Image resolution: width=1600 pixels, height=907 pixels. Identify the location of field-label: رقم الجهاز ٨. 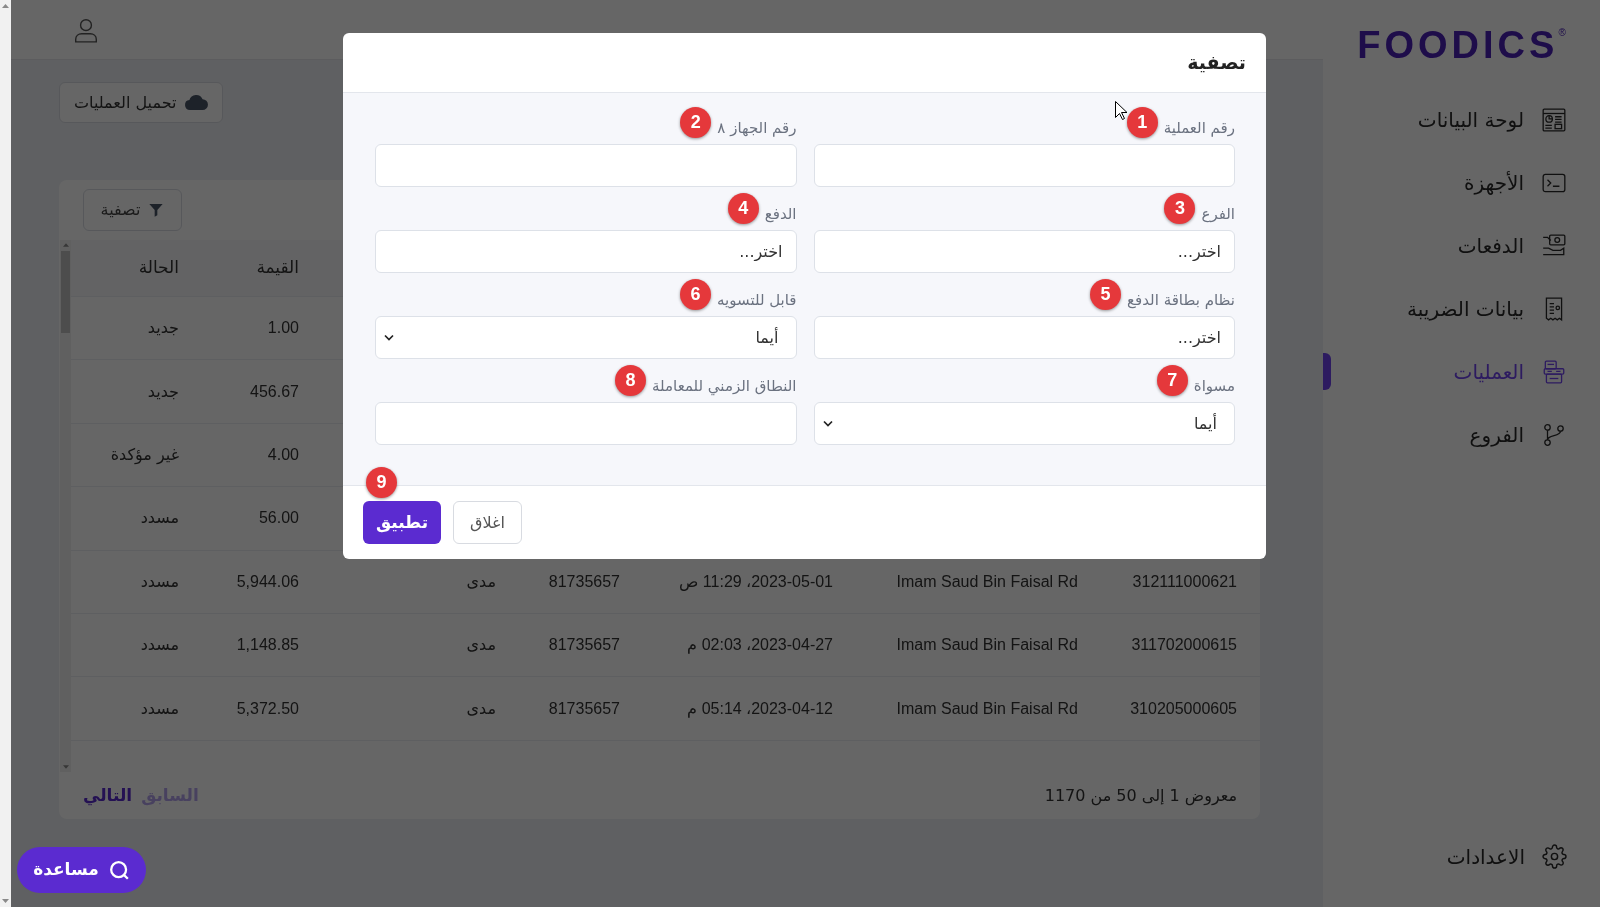
(757, 128).